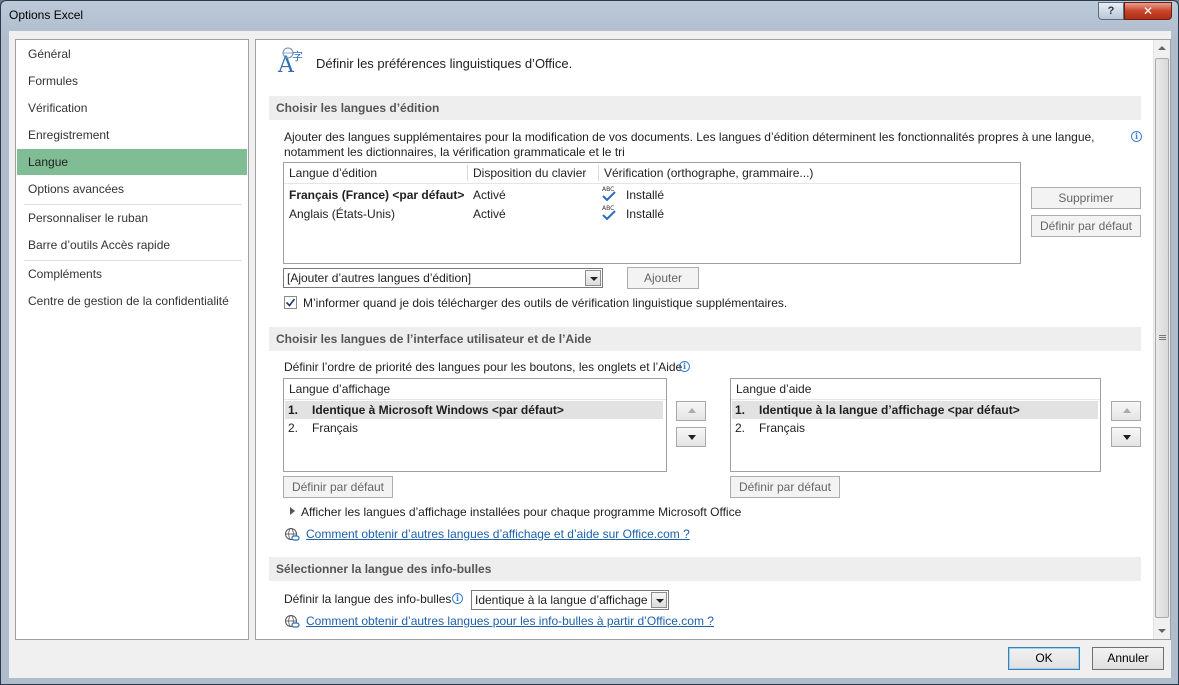 Image resolution: width=1179 pixels, height=685 pixels. I want to click on nav-item-addins: Compléments, so click(132, 274).